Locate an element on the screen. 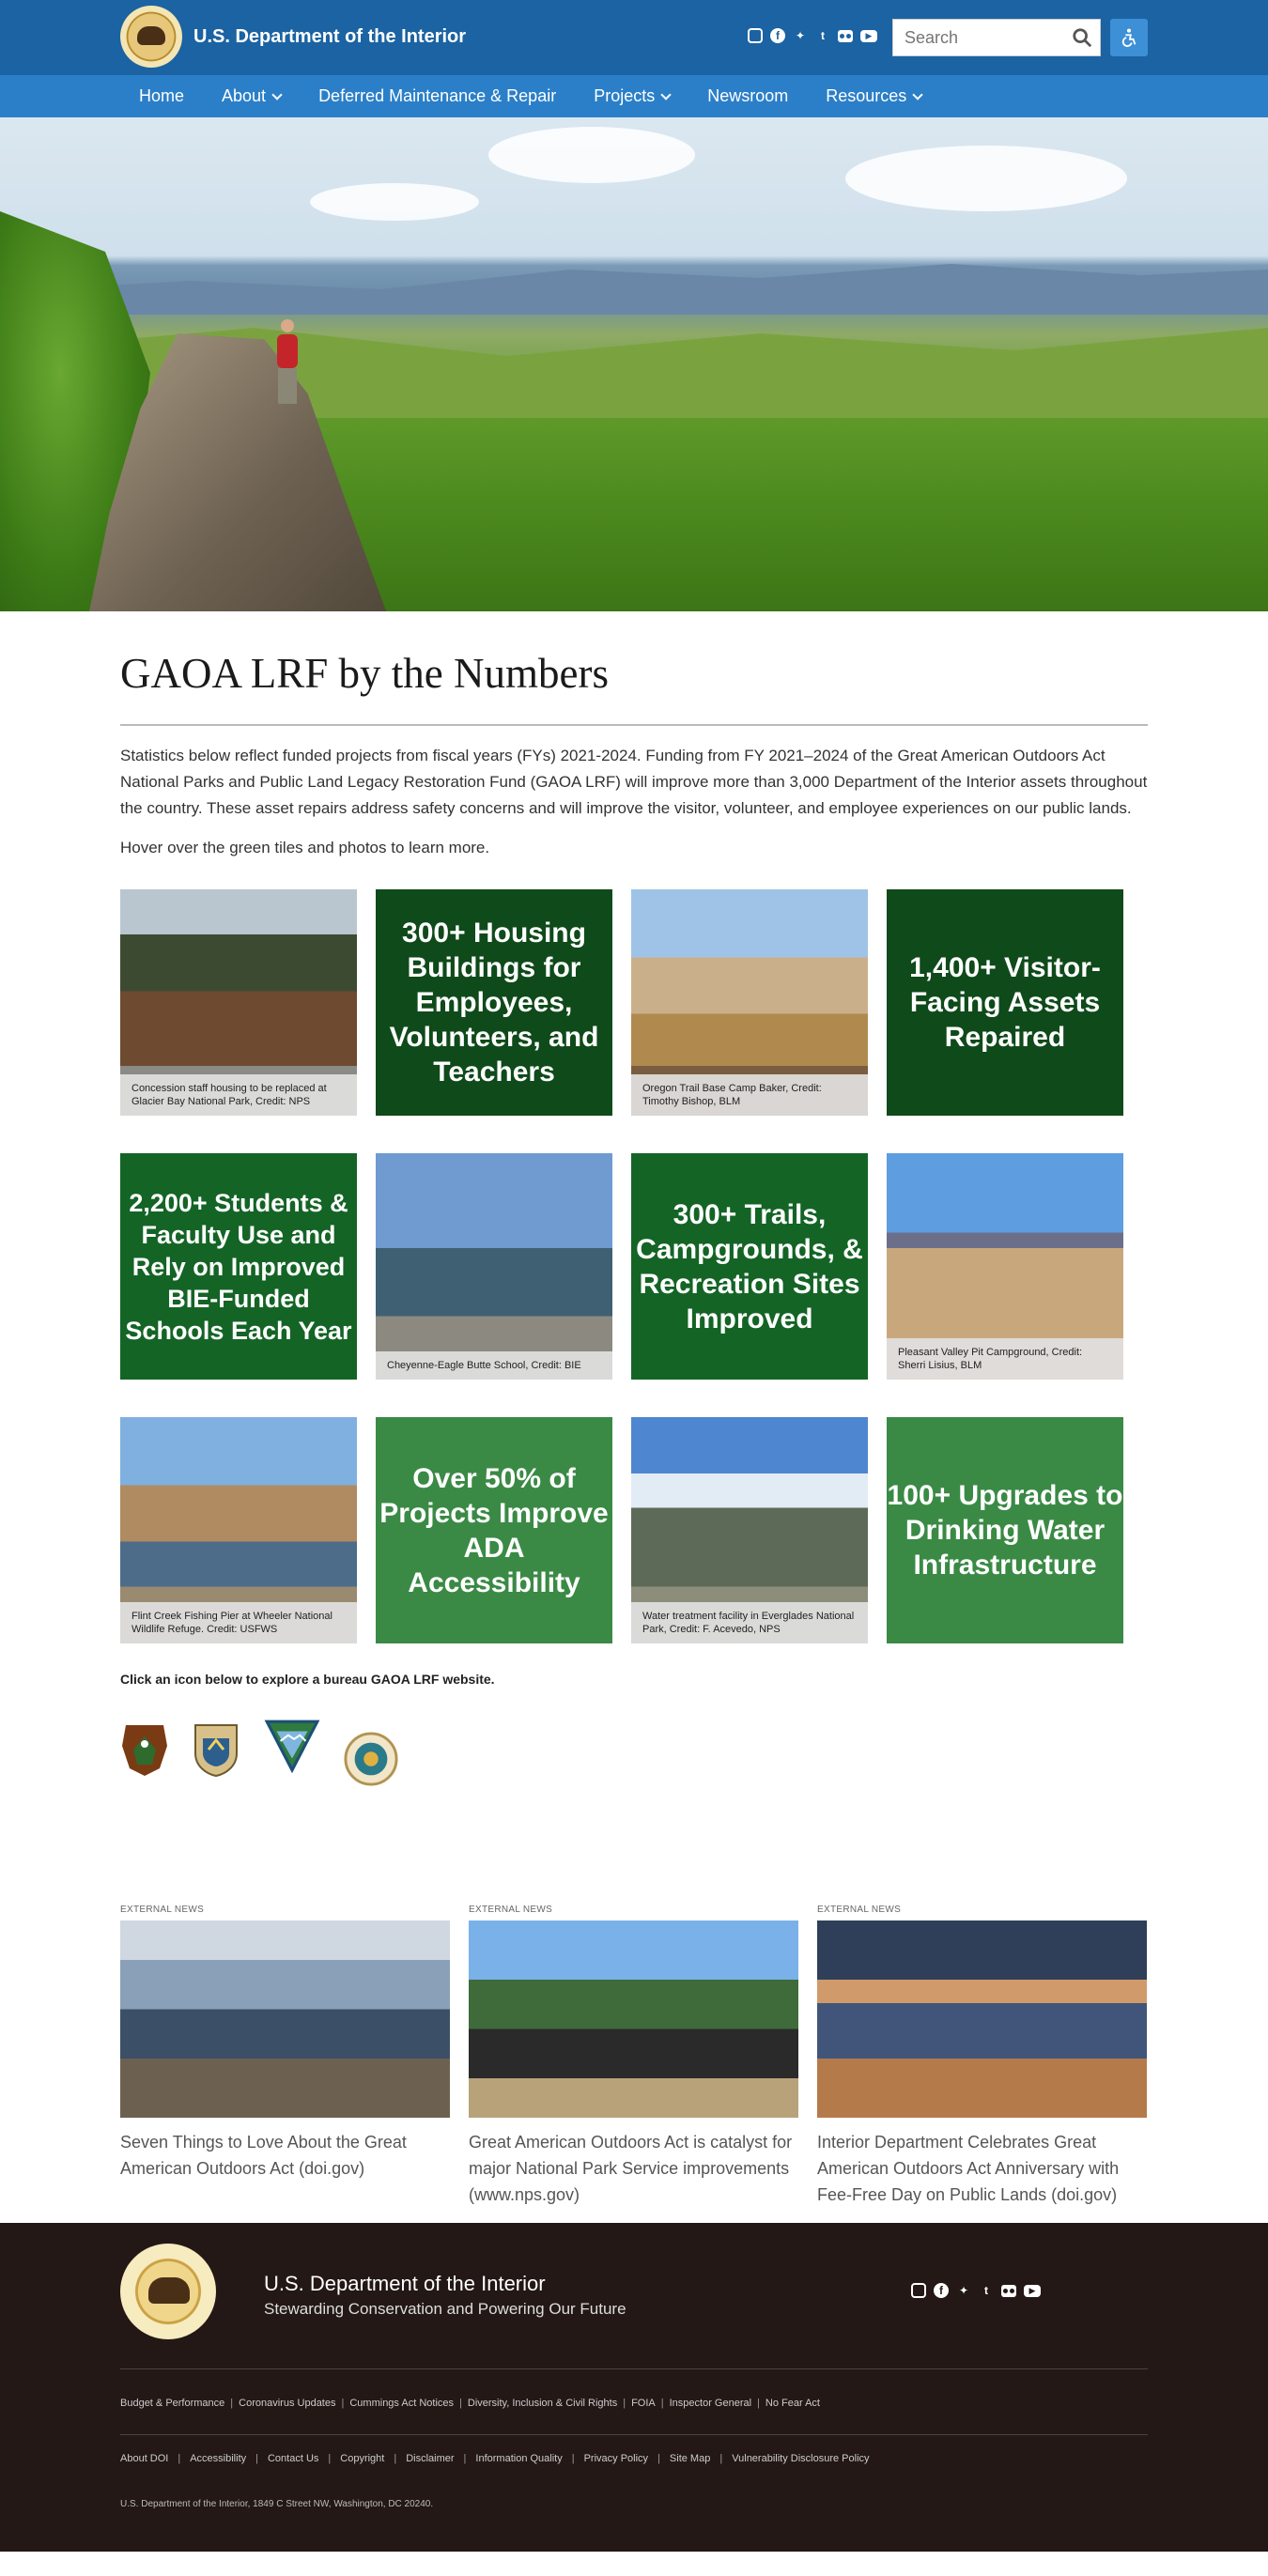 Image resolution: width=1268 pixels, height=2576 pixels. nav-item-about: About is located at coordinates (251, 96).